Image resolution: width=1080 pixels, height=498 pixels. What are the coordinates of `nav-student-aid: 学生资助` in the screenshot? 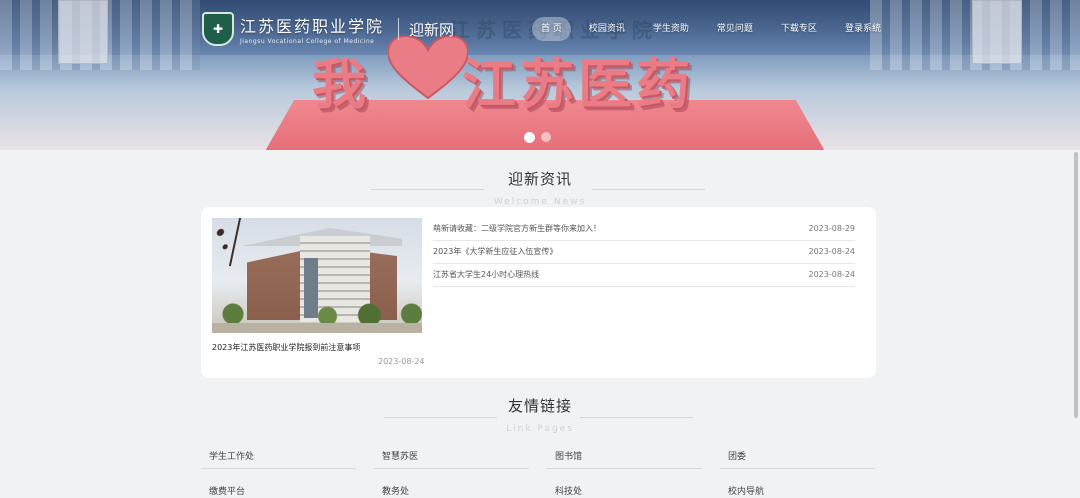 It's located at (671, 29).